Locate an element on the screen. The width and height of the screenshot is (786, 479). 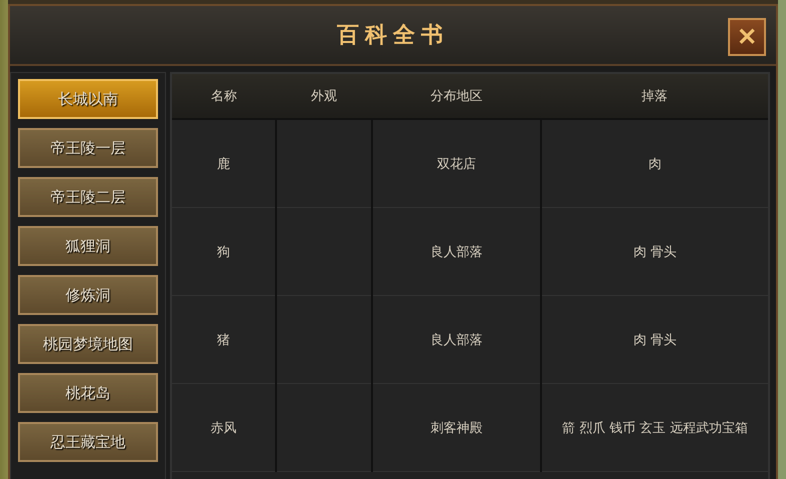
table-cell: 赤风 is located at coordinates (223, 428).